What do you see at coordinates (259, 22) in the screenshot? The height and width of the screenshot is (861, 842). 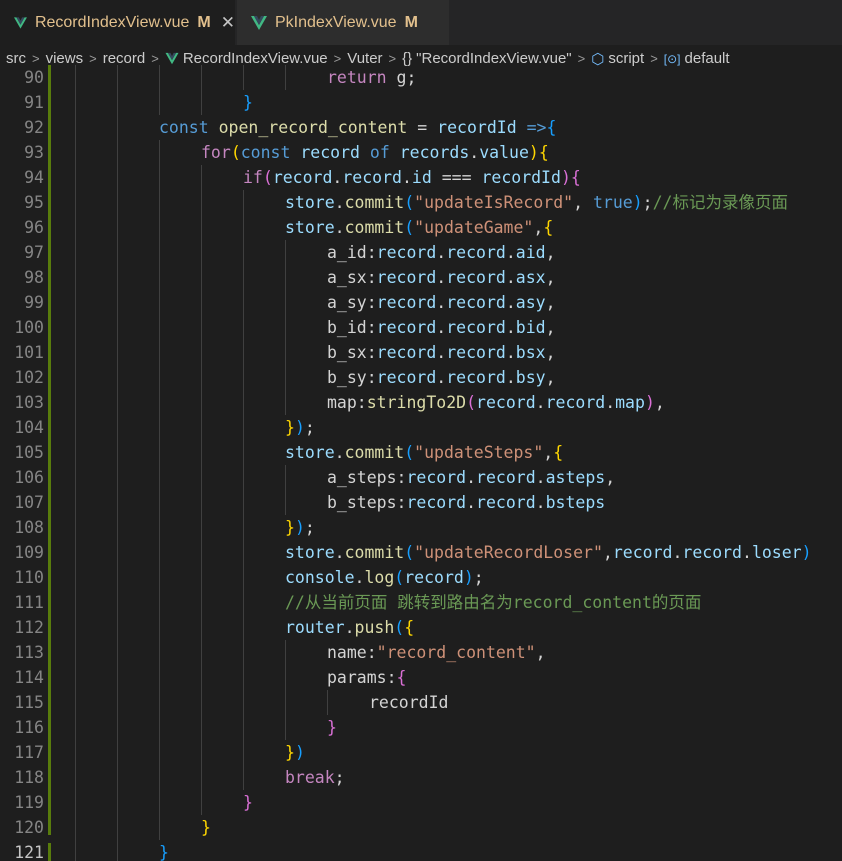 I see `vue-file-icon` at bounding box center [259, 22].